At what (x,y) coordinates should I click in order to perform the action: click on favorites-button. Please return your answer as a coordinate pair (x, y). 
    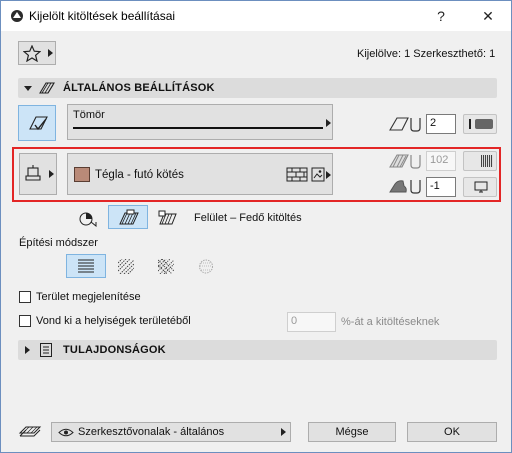
    Looking at the image, I should click on (37, 53).